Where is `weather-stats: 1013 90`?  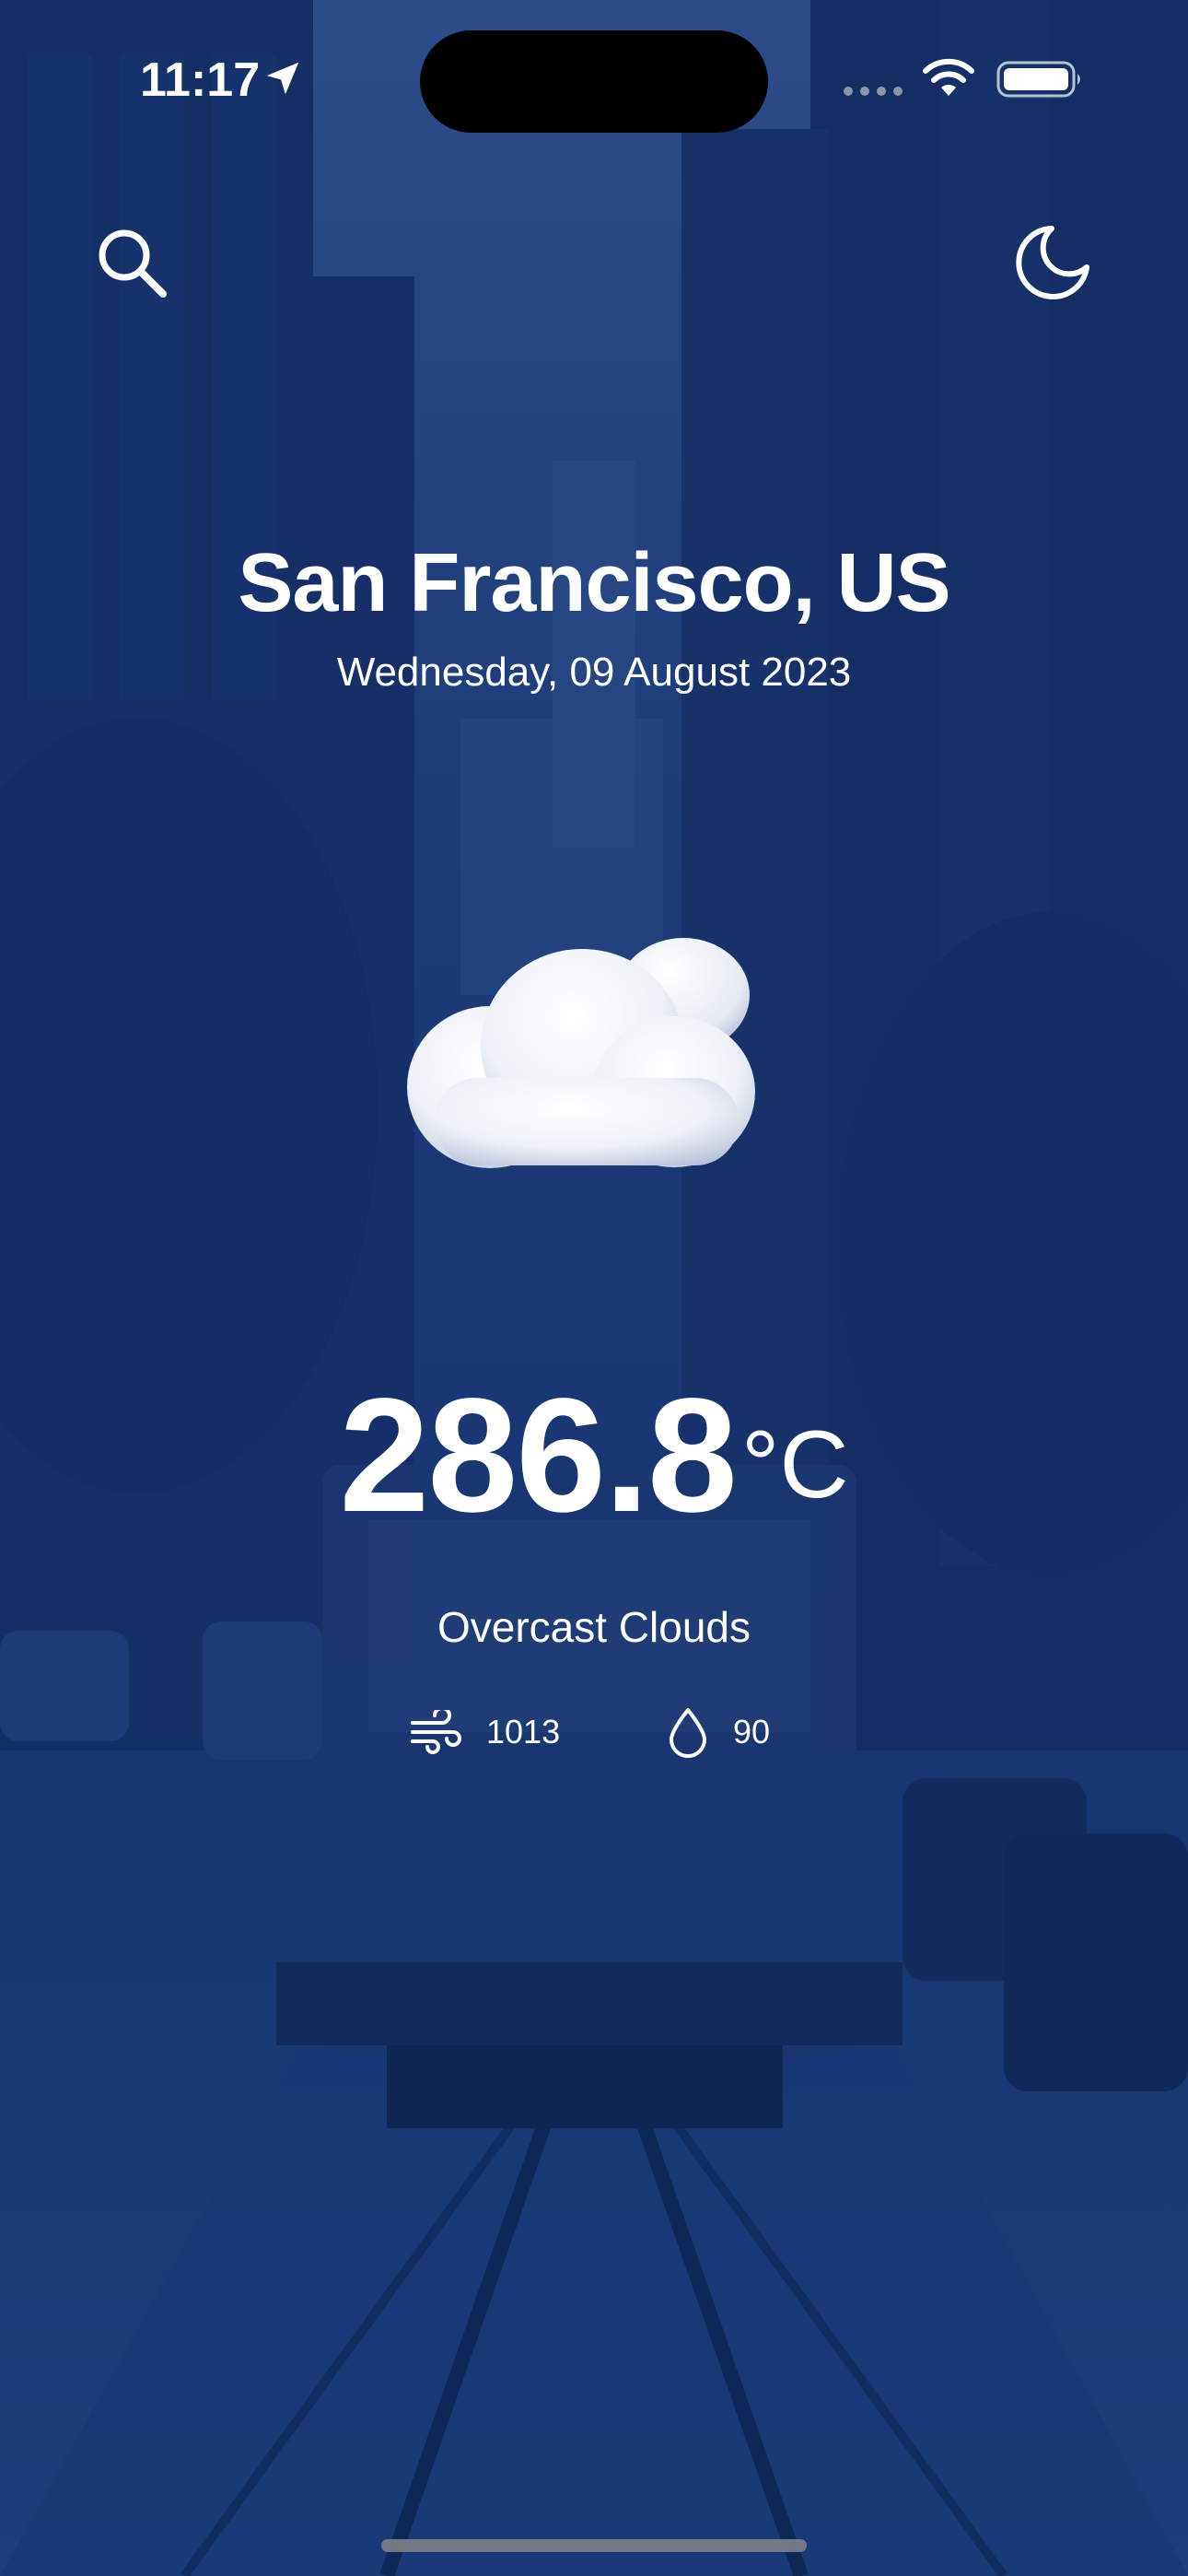 weather-stats: 1013 90 is located at coordinates (594, 1732).